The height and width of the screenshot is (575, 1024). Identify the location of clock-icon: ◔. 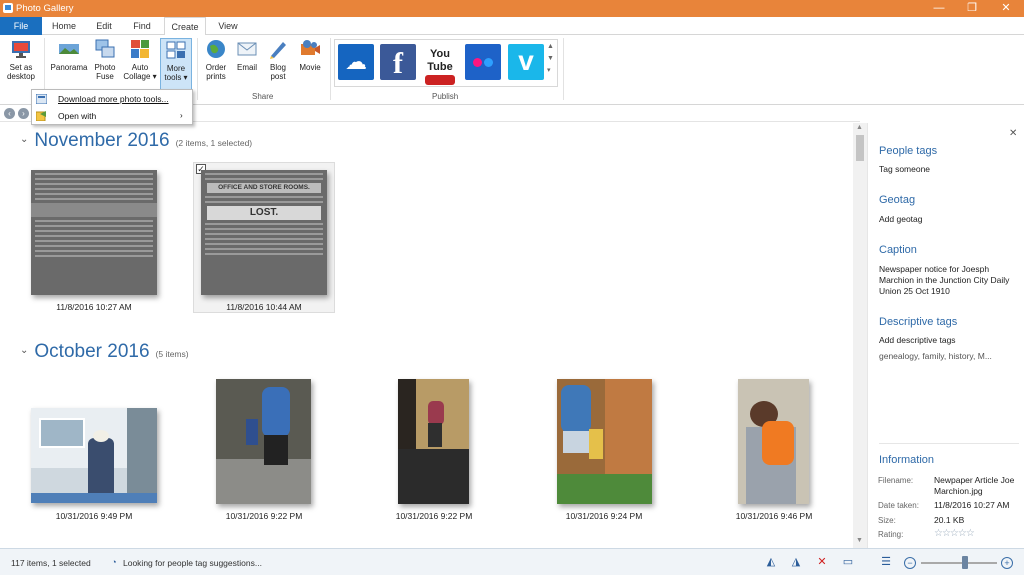
(114, 562).